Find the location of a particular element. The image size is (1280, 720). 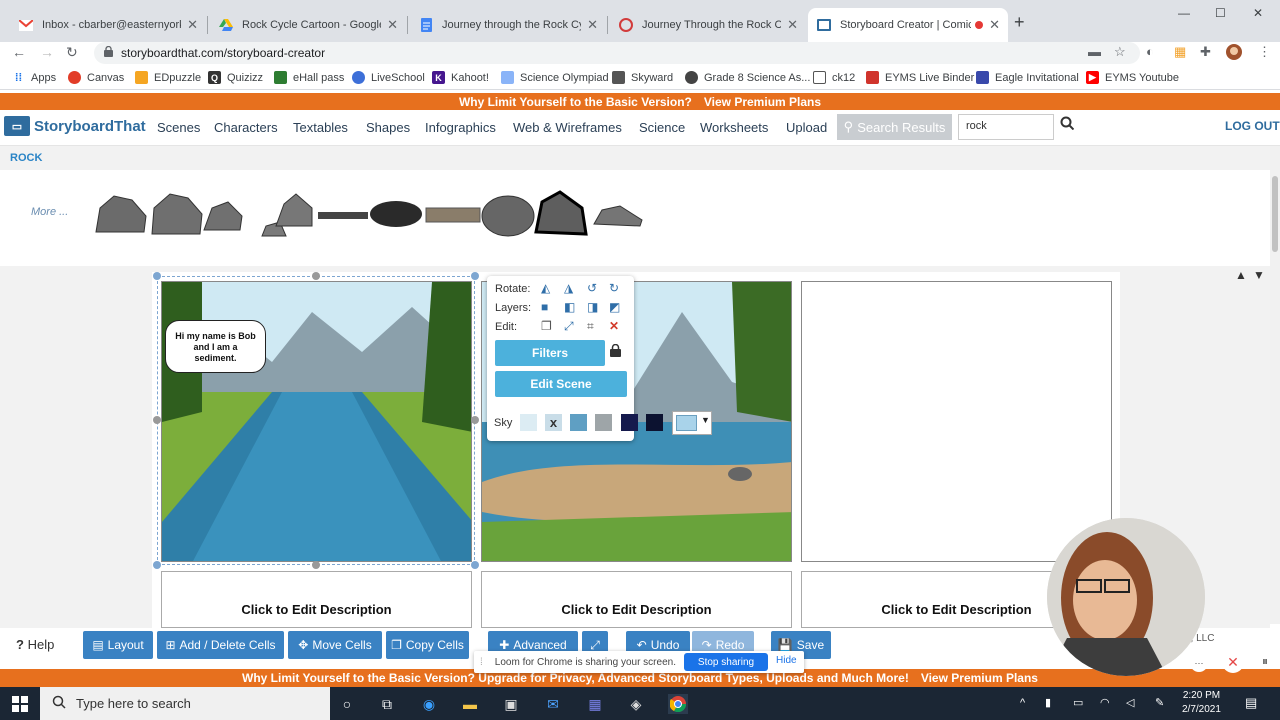

maximize-icon: ☐ is located at coordinates (1220, 13).